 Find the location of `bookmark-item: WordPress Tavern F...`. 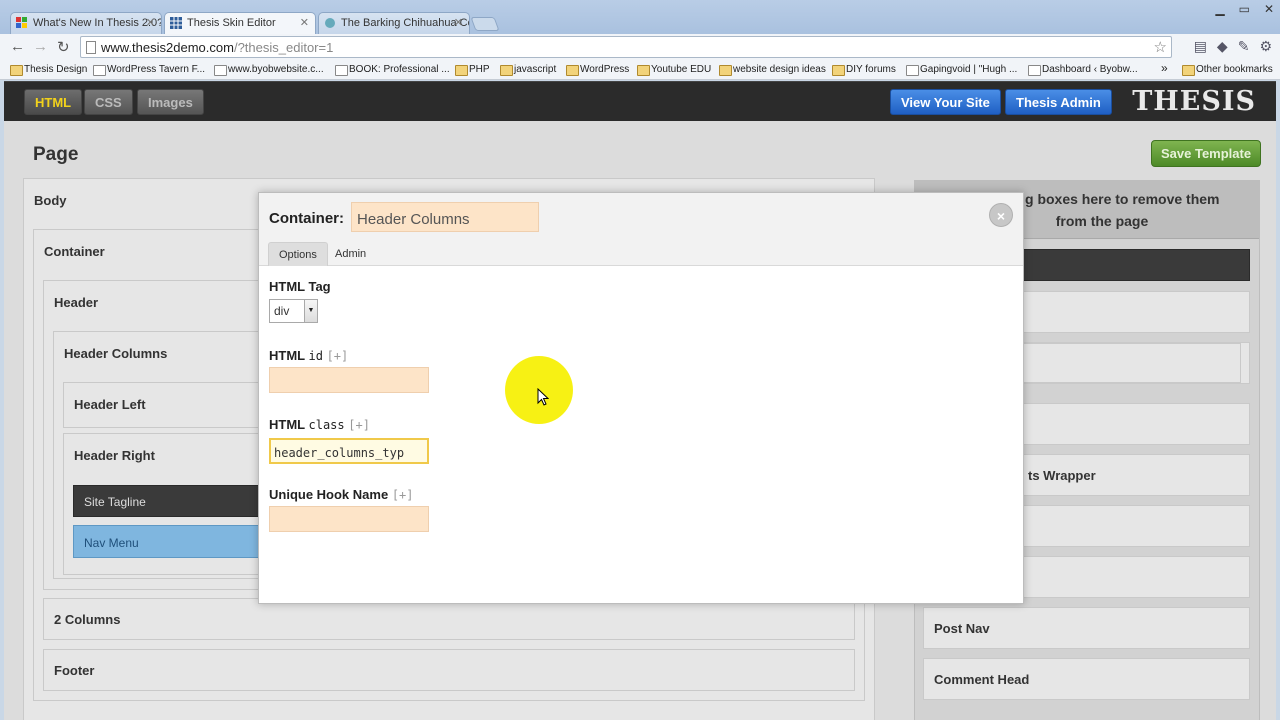

bookmark-item: WordPress Tavern F... is located at coordinates (149, 70).